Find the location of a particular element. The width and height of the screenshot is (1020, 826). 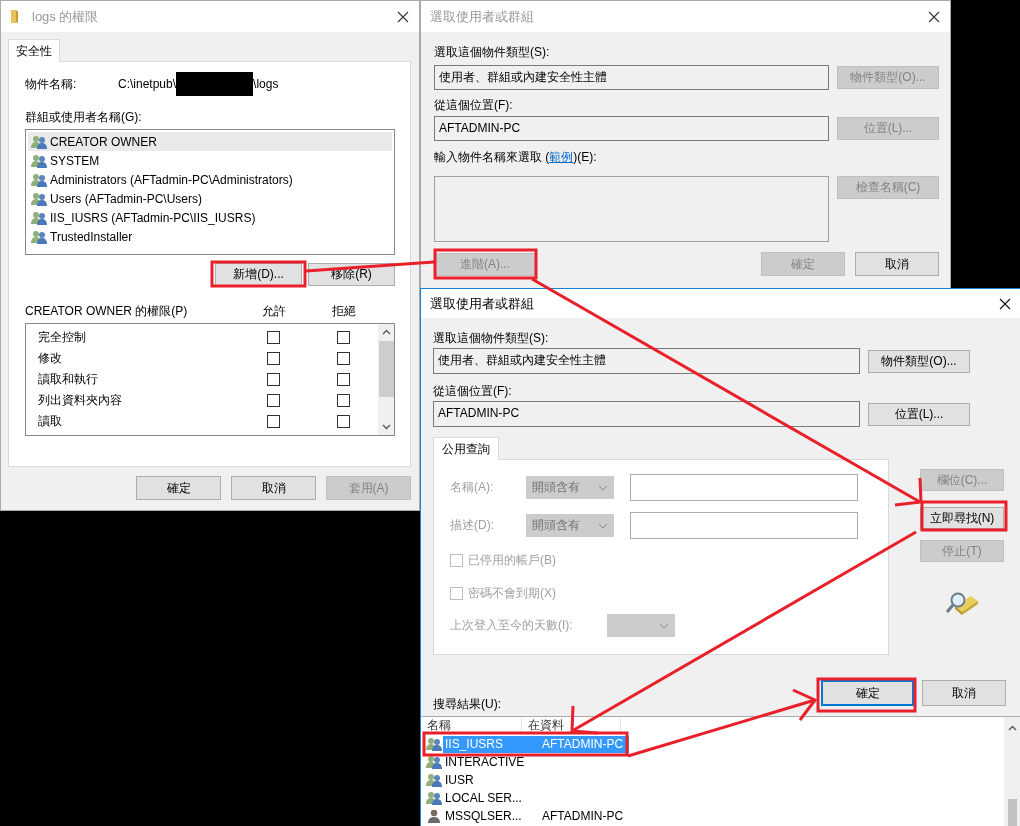

list-item: Administrators (AFTadmin-PC\Administrators) is located at coordinates (210, 179).